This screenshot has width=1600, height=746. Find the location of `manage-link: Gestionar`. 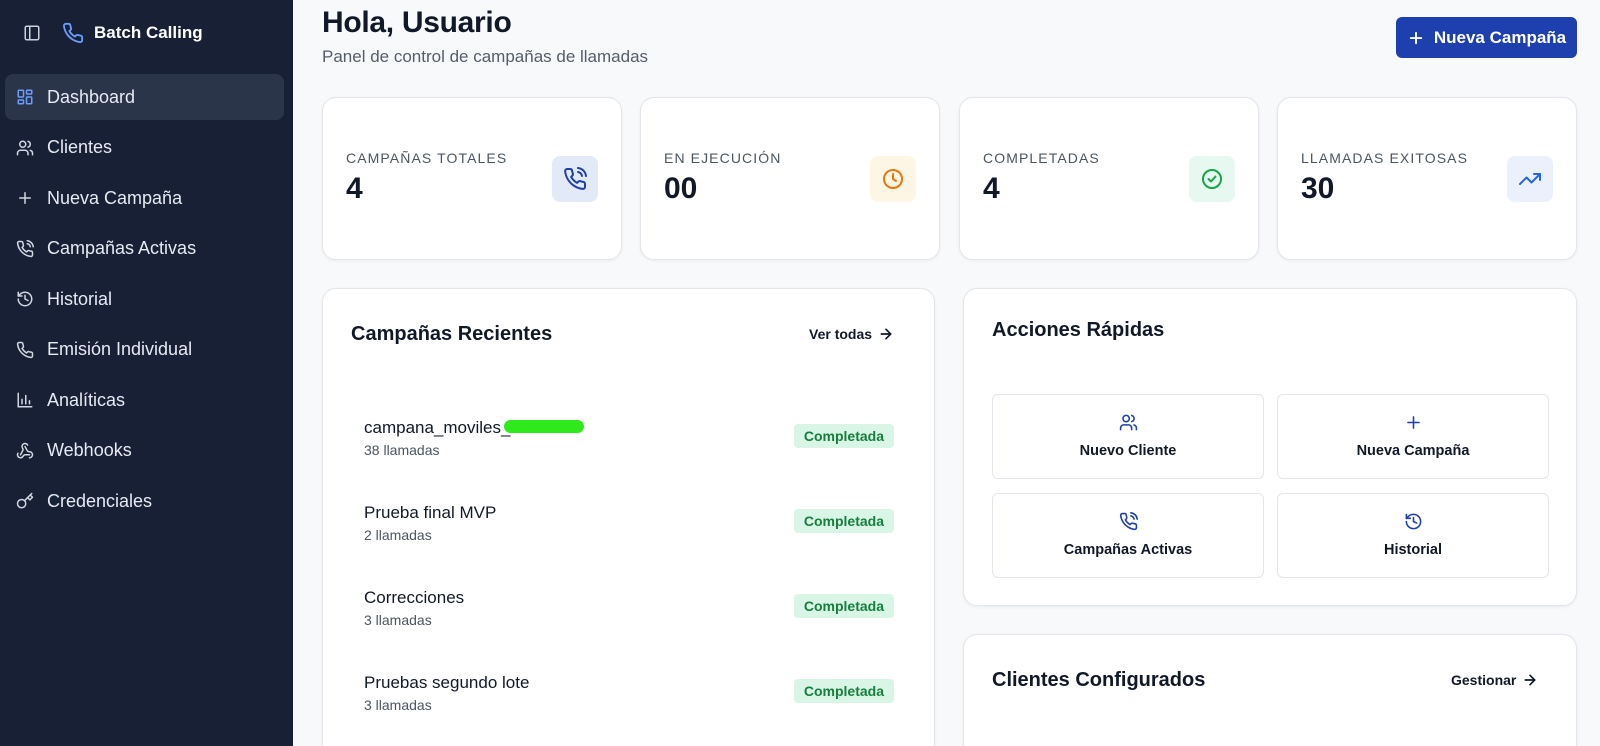

manage-link: Gestionar is located at coordinates (1494, 680).